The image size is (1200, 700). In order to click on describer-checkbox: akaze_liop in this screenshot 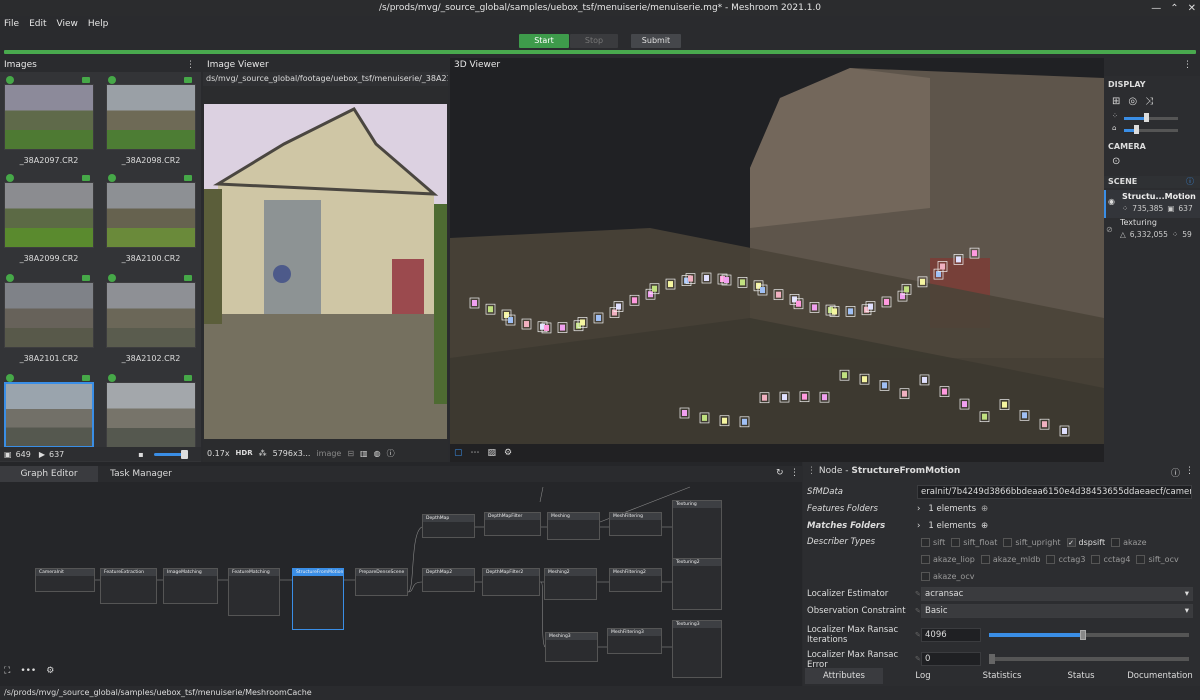, I will do `click(948, 559)`.